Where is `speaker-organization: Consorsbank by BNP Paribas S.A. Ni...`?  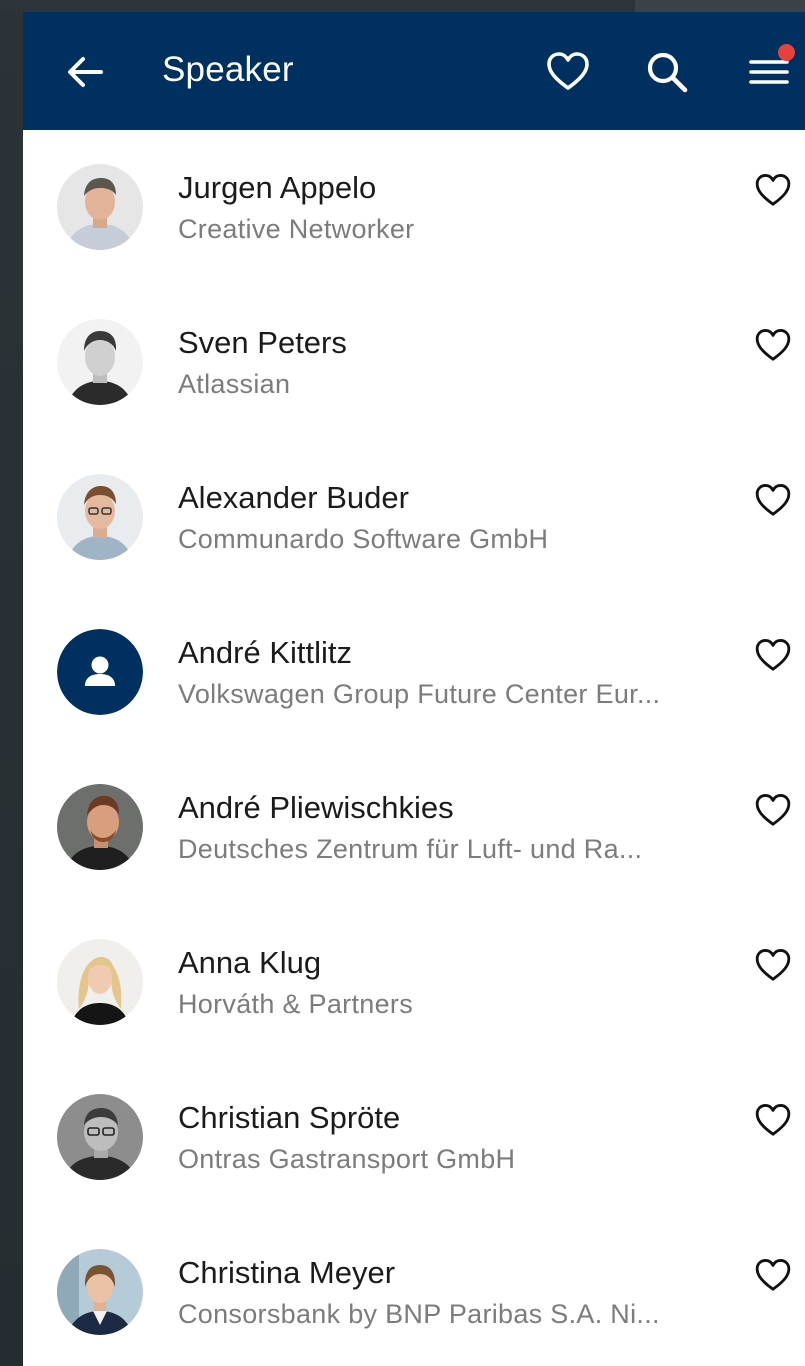
speaker-organization: Consorsbank by BNP Paribas S.A. Ni... is located at coordinates (419, 1314).